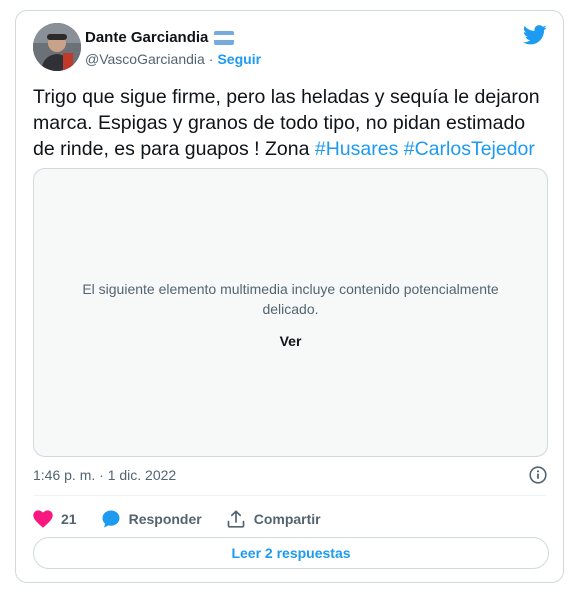  Describe the element at coordinates (290, 341) in the screenshot. I see `view-media-button: Ver` at that location.